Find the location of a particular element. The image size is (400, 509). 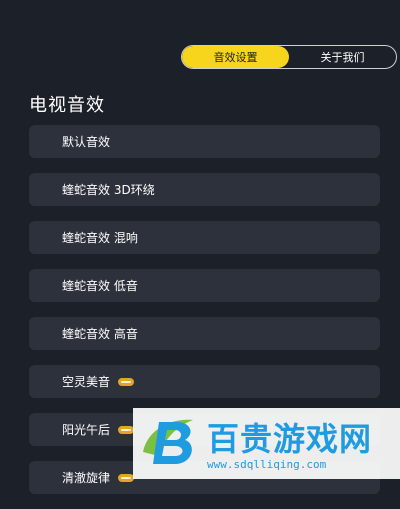

item-label: 蝰蛇音效 混响 is located at coordinates (100, 238).